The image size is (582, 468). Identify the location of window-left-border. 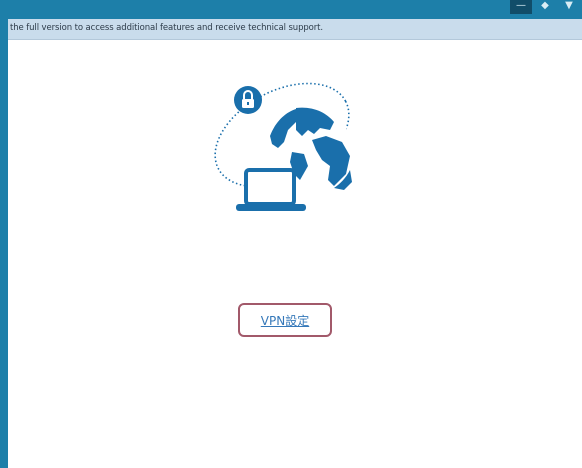
(4, 234).